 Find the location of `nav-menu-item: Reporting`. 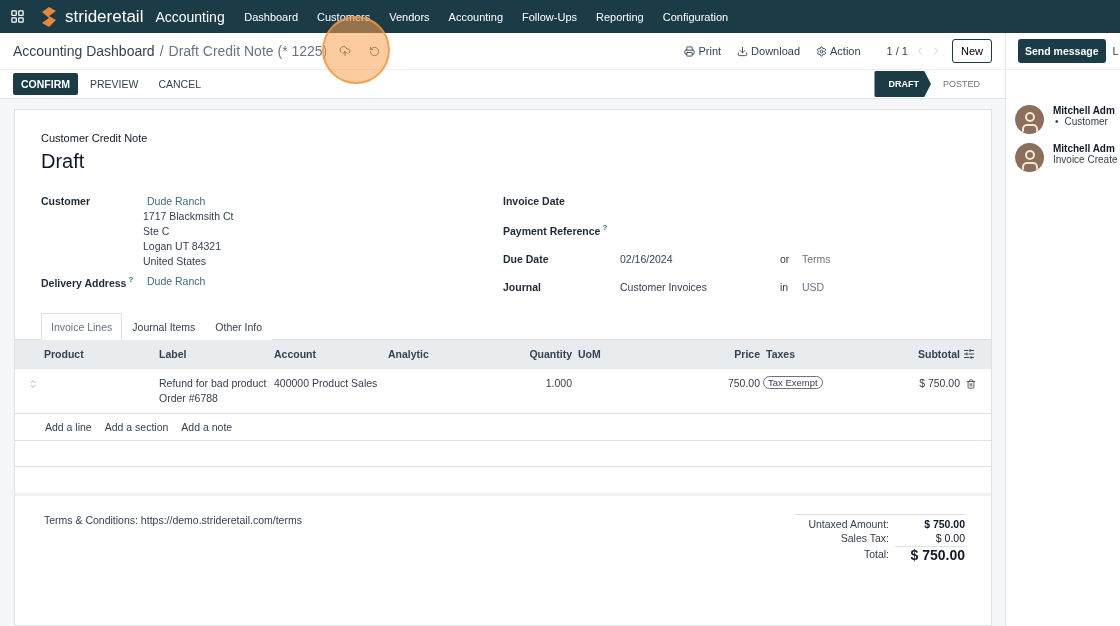

nav-menu-item: Reporting is located at coordinates (620, 16).